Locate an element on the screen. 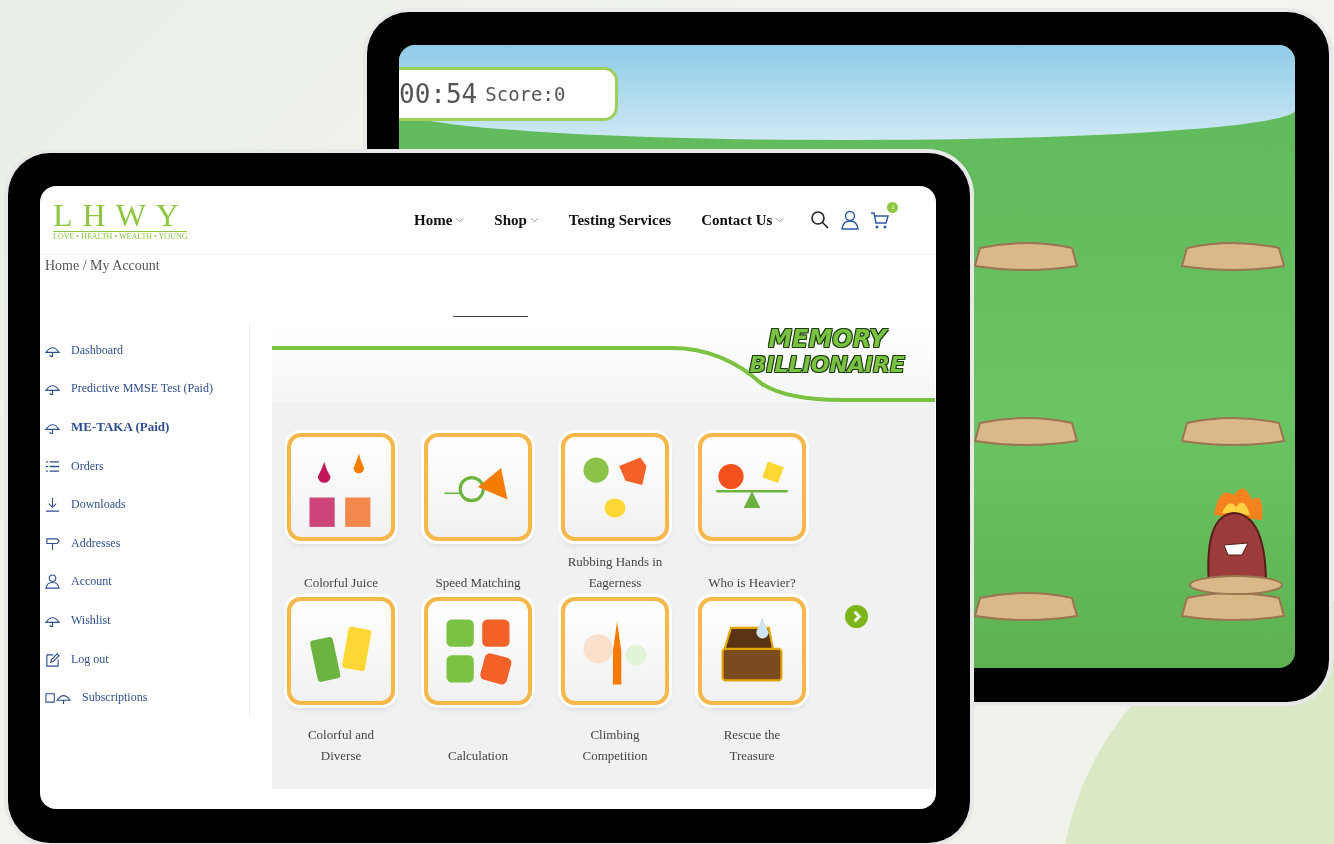 Image resolution: width=1334 pixels, height=844 pixels. sidebar-item: Log out is located at coordinates (144, 659).